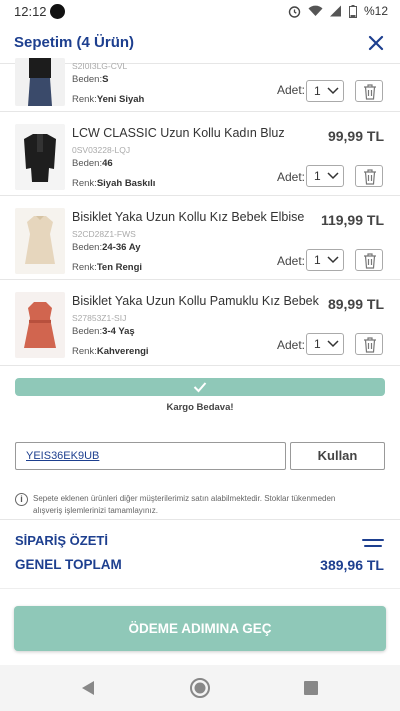 The width and height of the screenshot is (400, 711). I want to click on free-shipping-text: Kargo Bedava!, so click(200, 407).